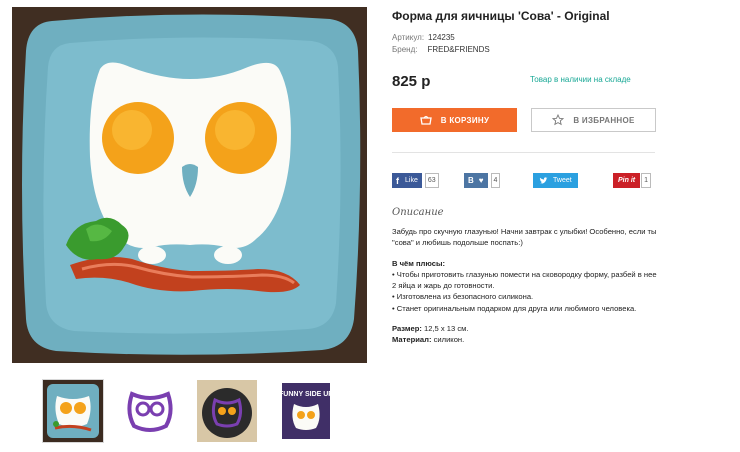 This screenshot has width=740, height=452. What do you see at coordinates (408, 37) in the screenshot?
I see `sku-label: Артикул:` at bounding box center [408, 37].